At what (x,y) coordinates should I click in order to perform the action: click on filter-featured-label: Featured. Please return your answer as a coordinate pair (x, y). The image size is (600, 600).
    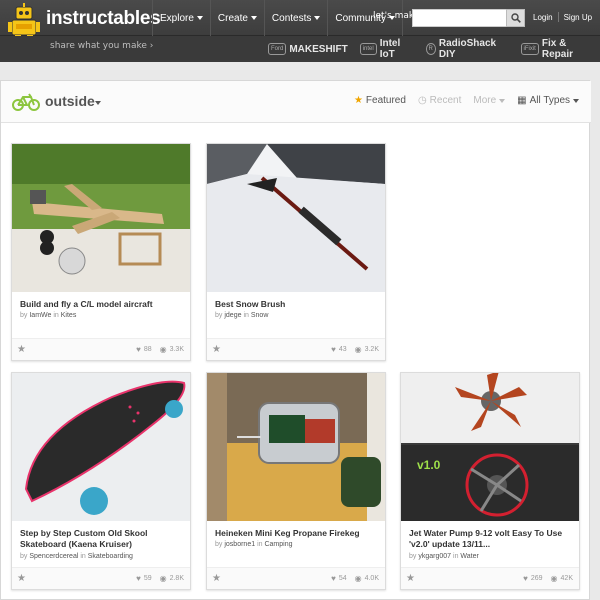
    Looking at the image, I should click on (385, 100).